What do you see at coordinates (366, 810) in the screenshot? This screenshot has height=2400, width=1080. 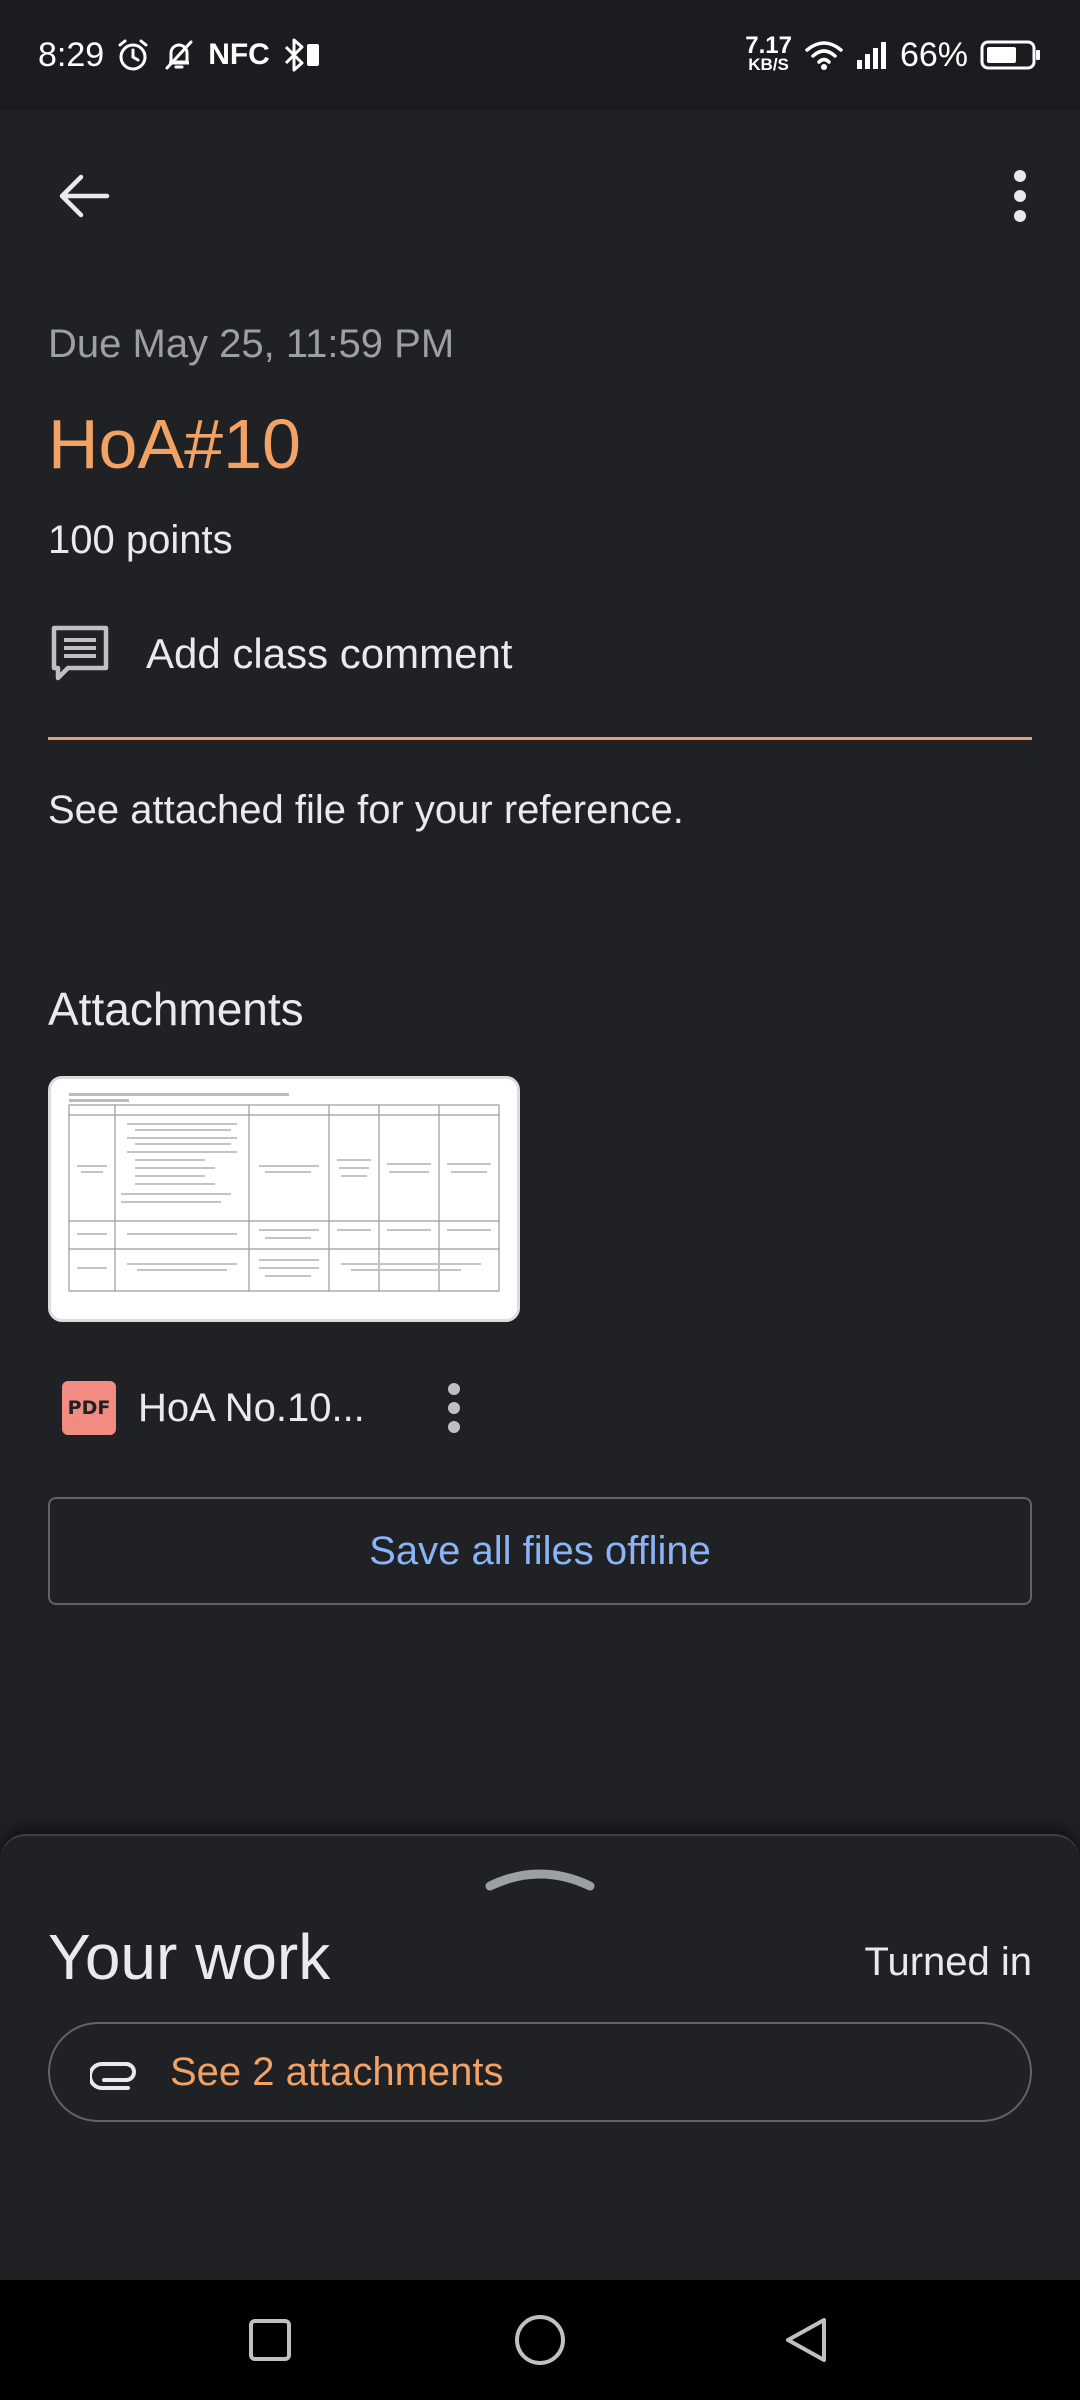 I see `assignment-description: See attached file for your reference.` at bounding box center [366, 810].